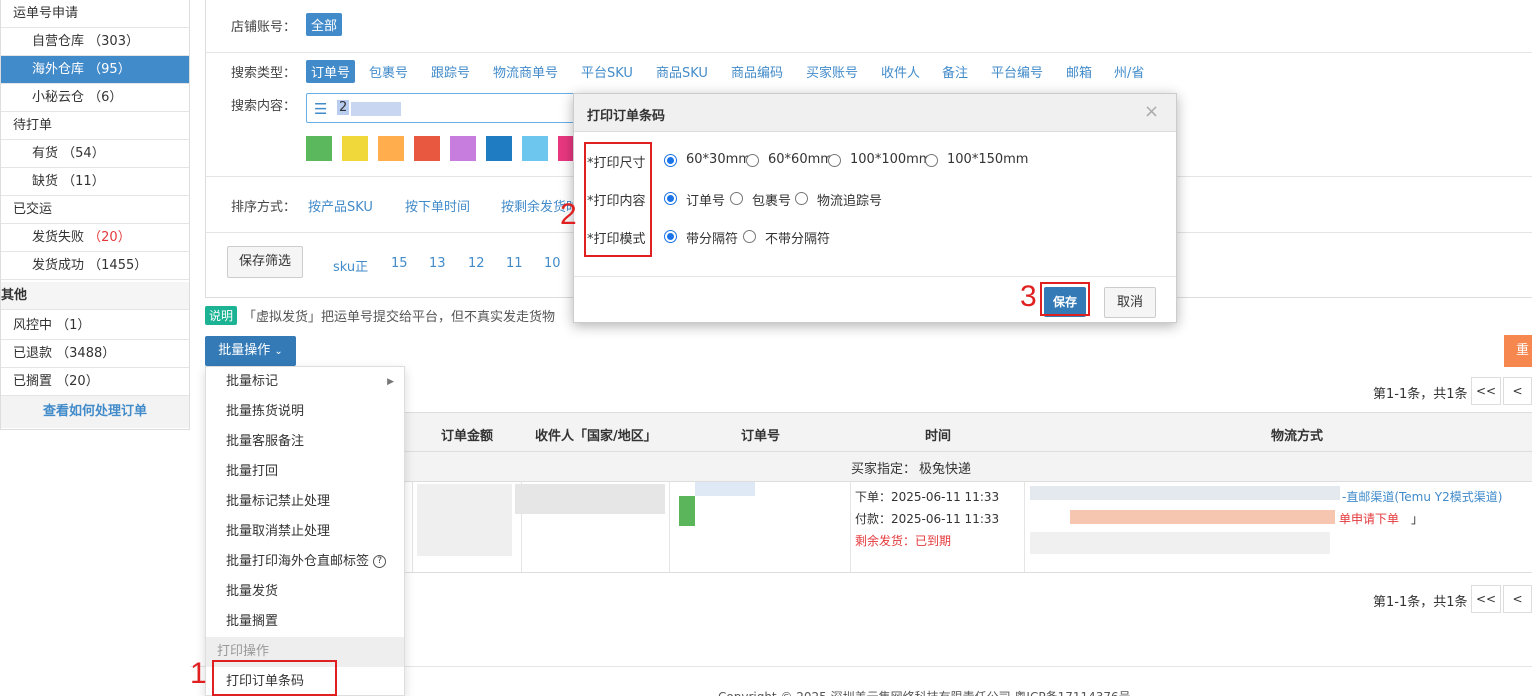 This screenshot has width=1532, height=696. What do you see at coordinates (900, 71) in the screenshot?
I see `search-type-recipient: 收件人` at bounding box center [900, 71].